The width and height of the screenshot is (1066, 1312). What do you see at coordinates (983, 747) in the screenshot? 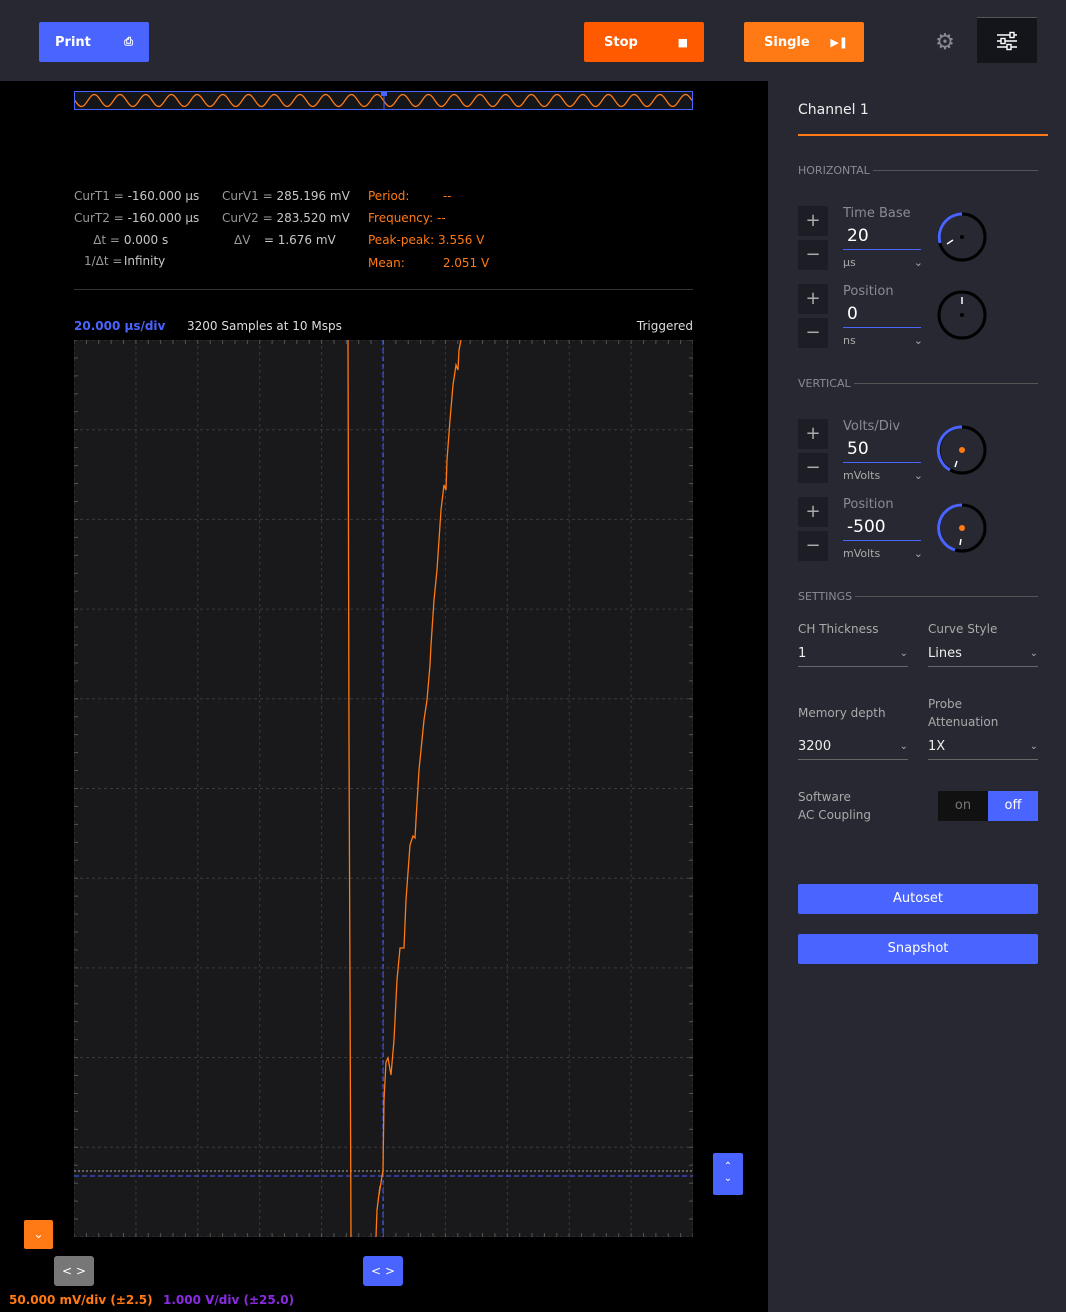
I see `probe-attenuation-select: 1X ⌄` at bounding box center [983, 747].